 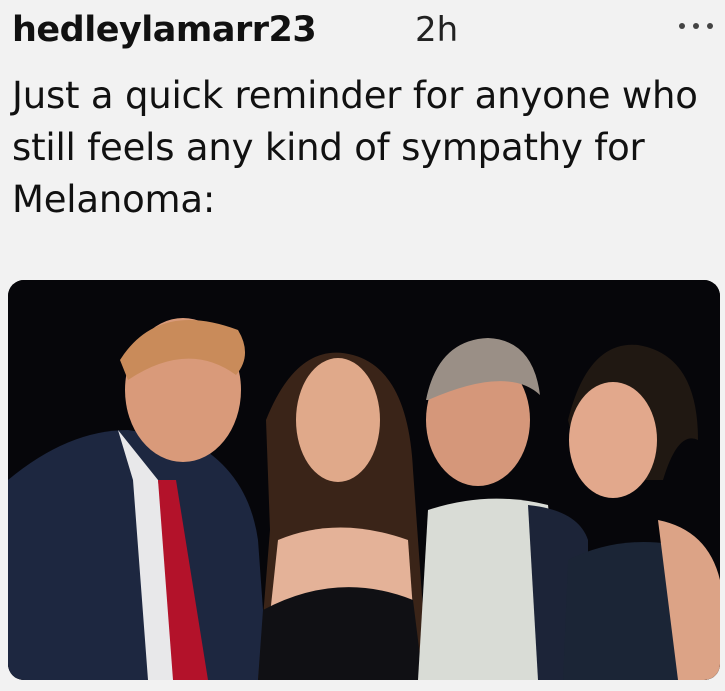 I want to click on post-username: hedleylamarr23, so click(x=164, y=30).